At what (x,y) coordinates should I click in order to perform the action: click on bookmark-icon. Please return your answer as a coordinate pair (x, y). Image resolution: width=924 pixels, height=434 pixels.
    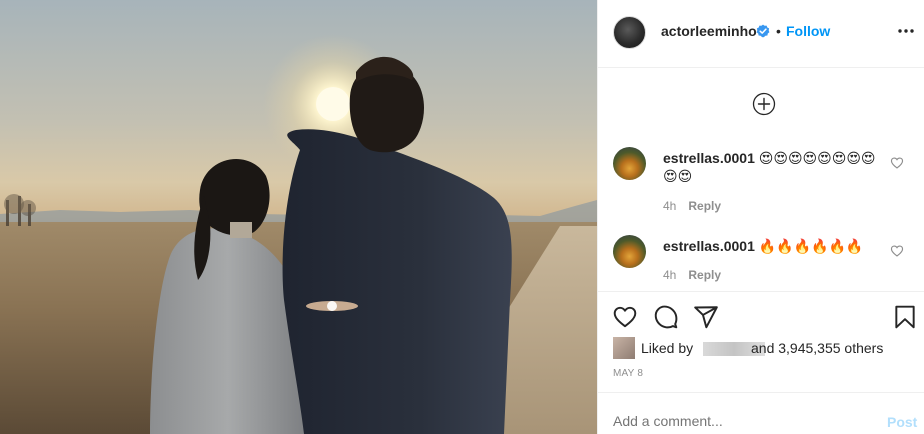
    Looking at the image, I should click on (905, 317).